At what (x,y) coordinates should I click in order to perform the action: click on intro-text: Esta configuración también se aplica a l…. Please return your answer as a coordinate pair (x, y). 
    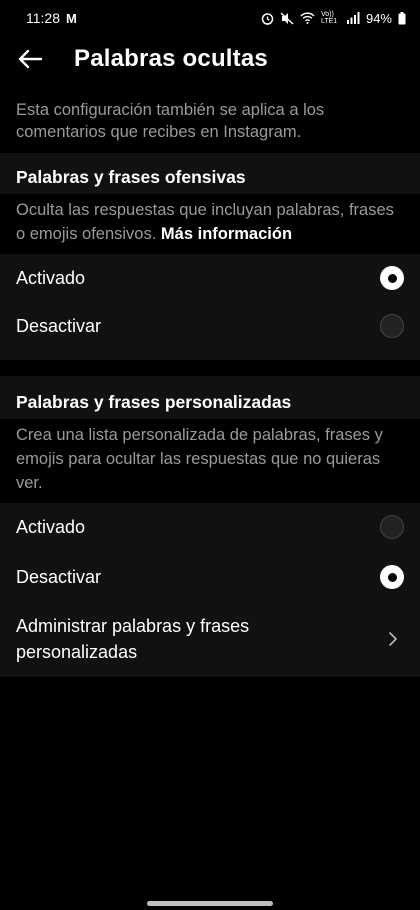
    Looking at the image, I should click on (170, 121).